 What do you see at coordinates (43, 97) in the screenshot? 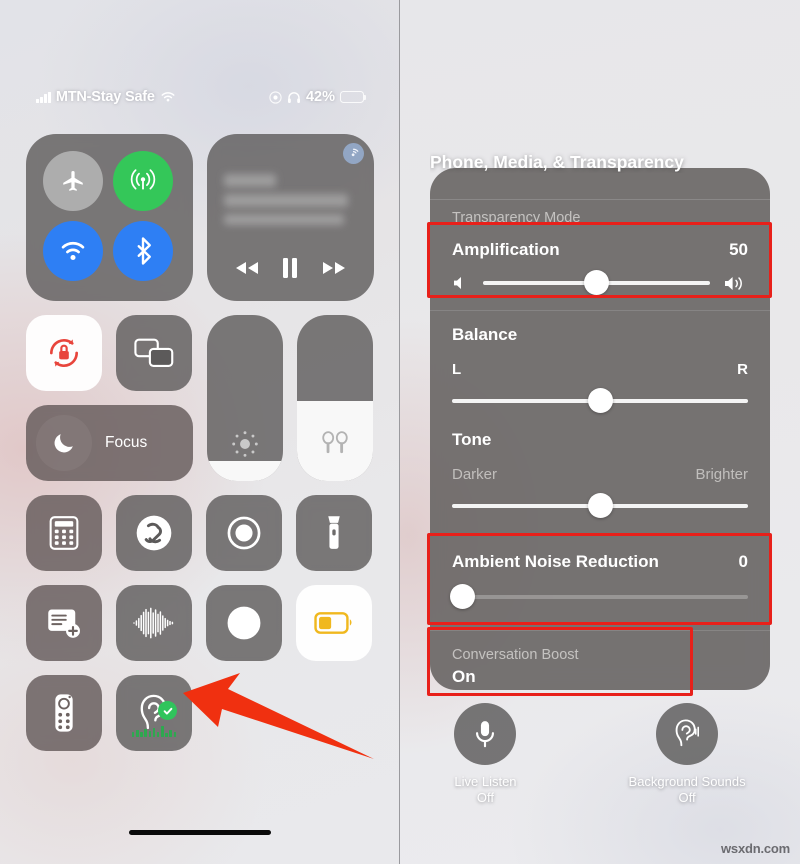
I see `cellular-bars-icon` at bounding box center [43, 97].